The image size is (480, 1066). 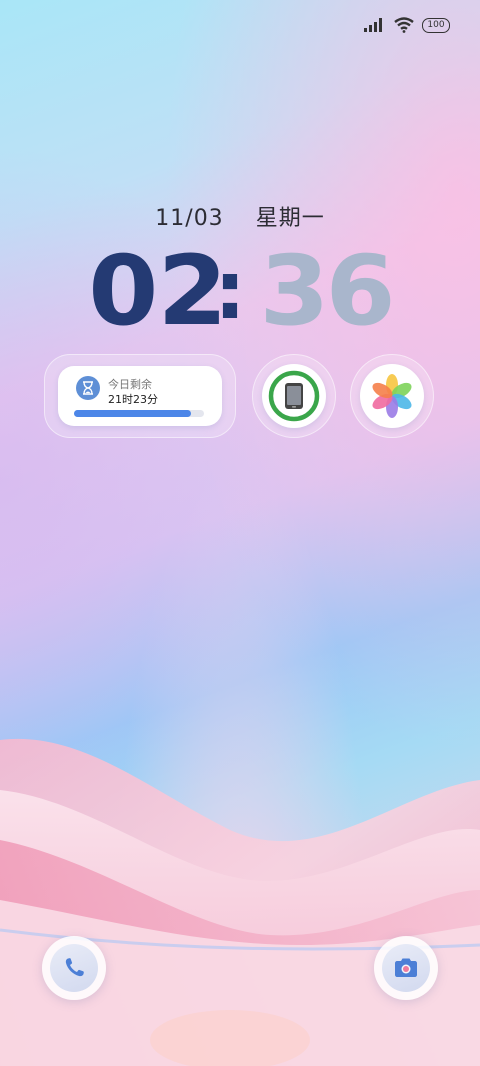 I want to click on phone-manager-widget, so click(x=294, y=396).